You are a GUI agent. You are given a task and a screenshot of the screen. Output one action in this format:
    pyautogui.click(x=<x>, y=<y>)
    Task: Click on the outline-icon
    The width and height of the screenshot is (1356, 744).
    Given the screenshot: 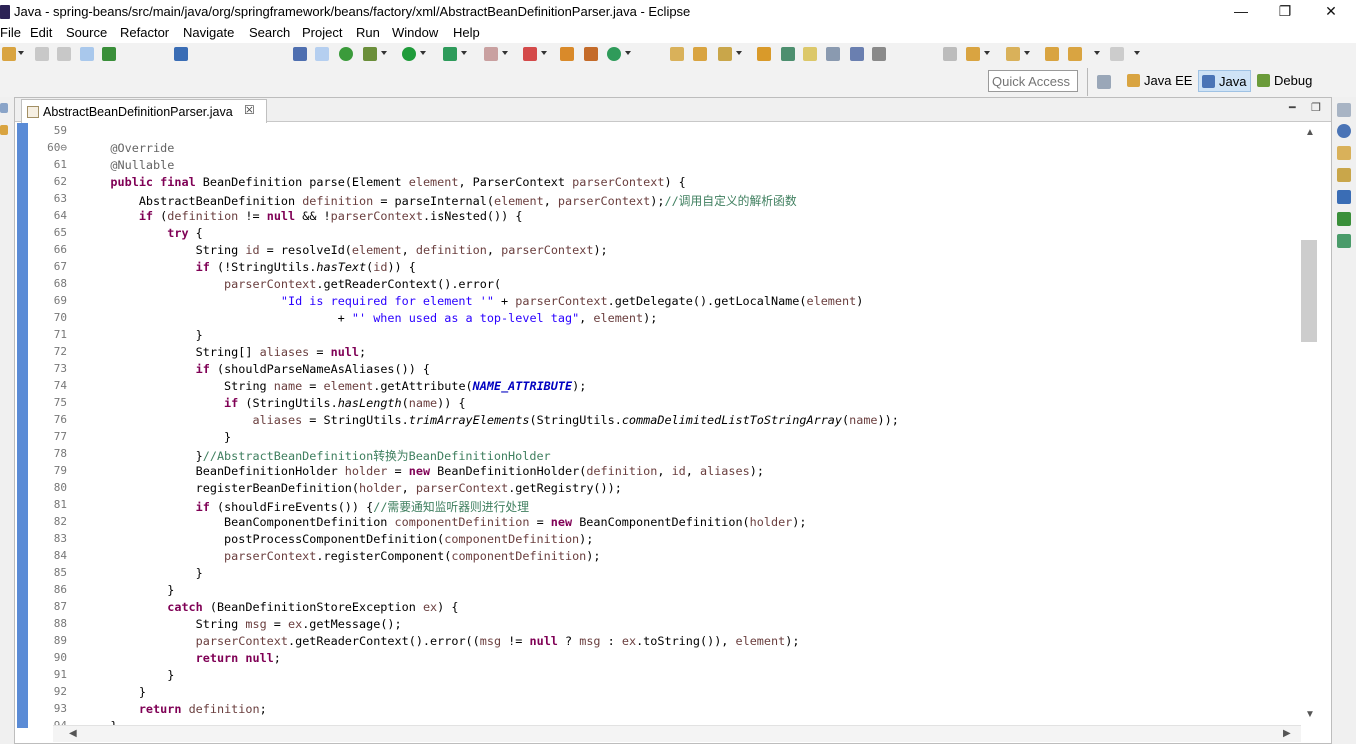 What is the action you would take?
    pyautogui.click(x=1344, y=131)
    